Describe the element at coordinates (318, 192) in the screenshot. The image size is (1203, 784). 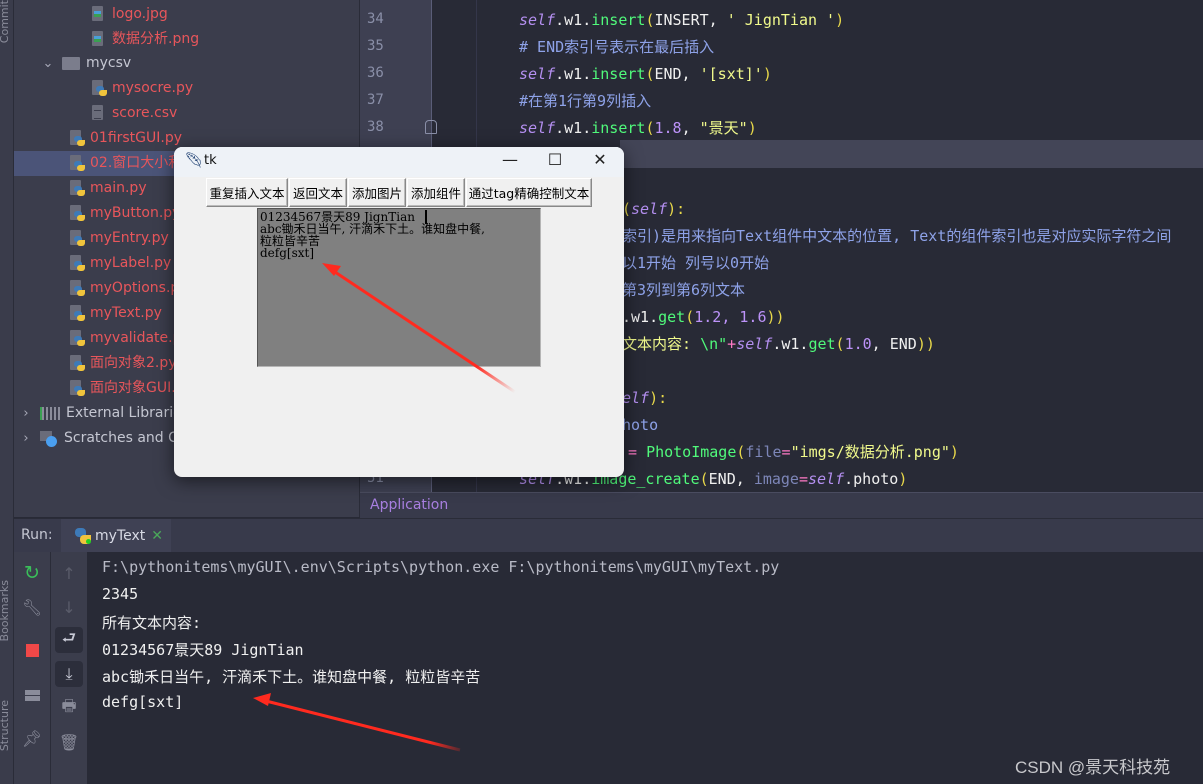
I see `return-text-button: 返回文本` at that location.